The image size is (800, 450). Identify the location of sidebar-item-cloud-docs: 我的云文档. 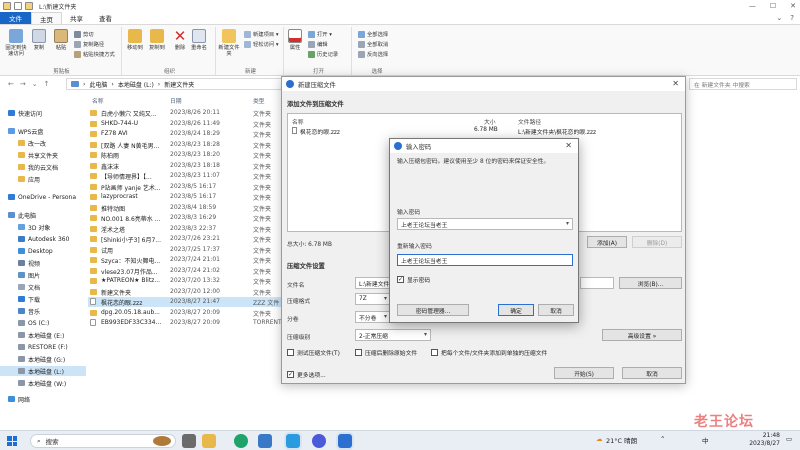
(38, 167).